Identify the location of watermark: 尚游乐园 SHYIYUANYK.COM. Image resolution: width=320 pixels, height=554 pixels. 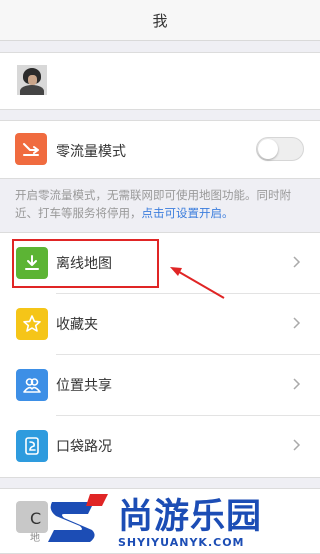
(175, 521).